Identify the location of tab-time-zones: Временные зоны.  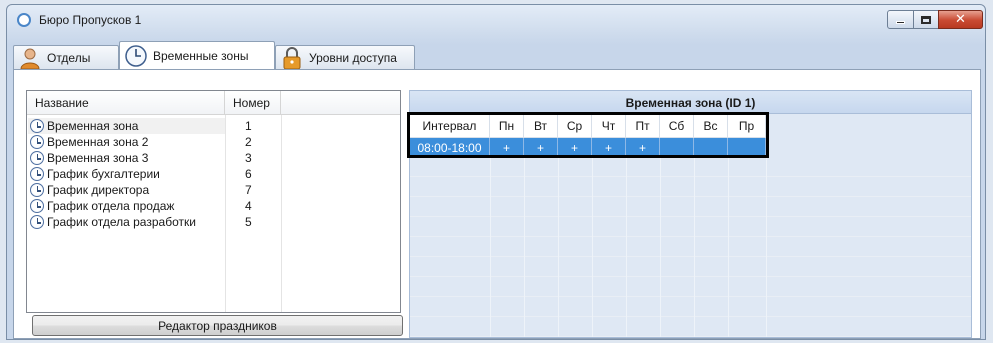
(197, 55).